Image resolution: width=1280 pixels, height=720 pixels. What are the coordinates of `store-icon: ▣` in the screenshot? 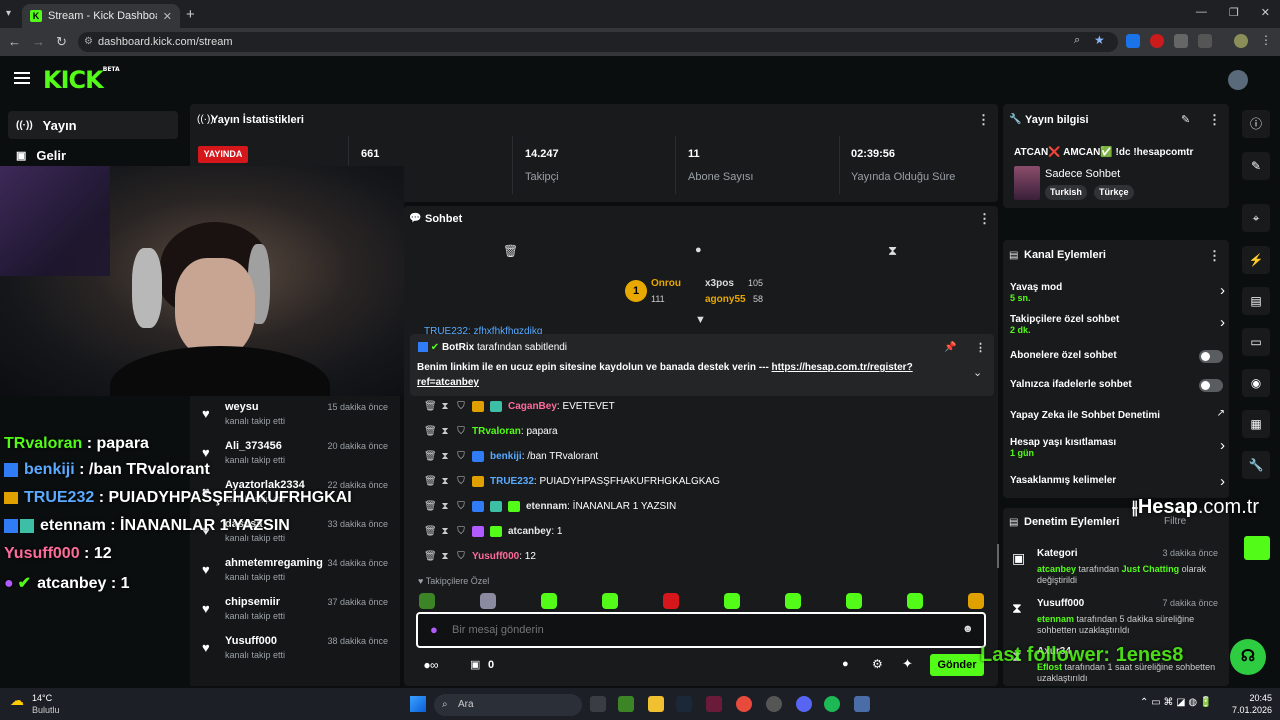 It's located at (475, 664).